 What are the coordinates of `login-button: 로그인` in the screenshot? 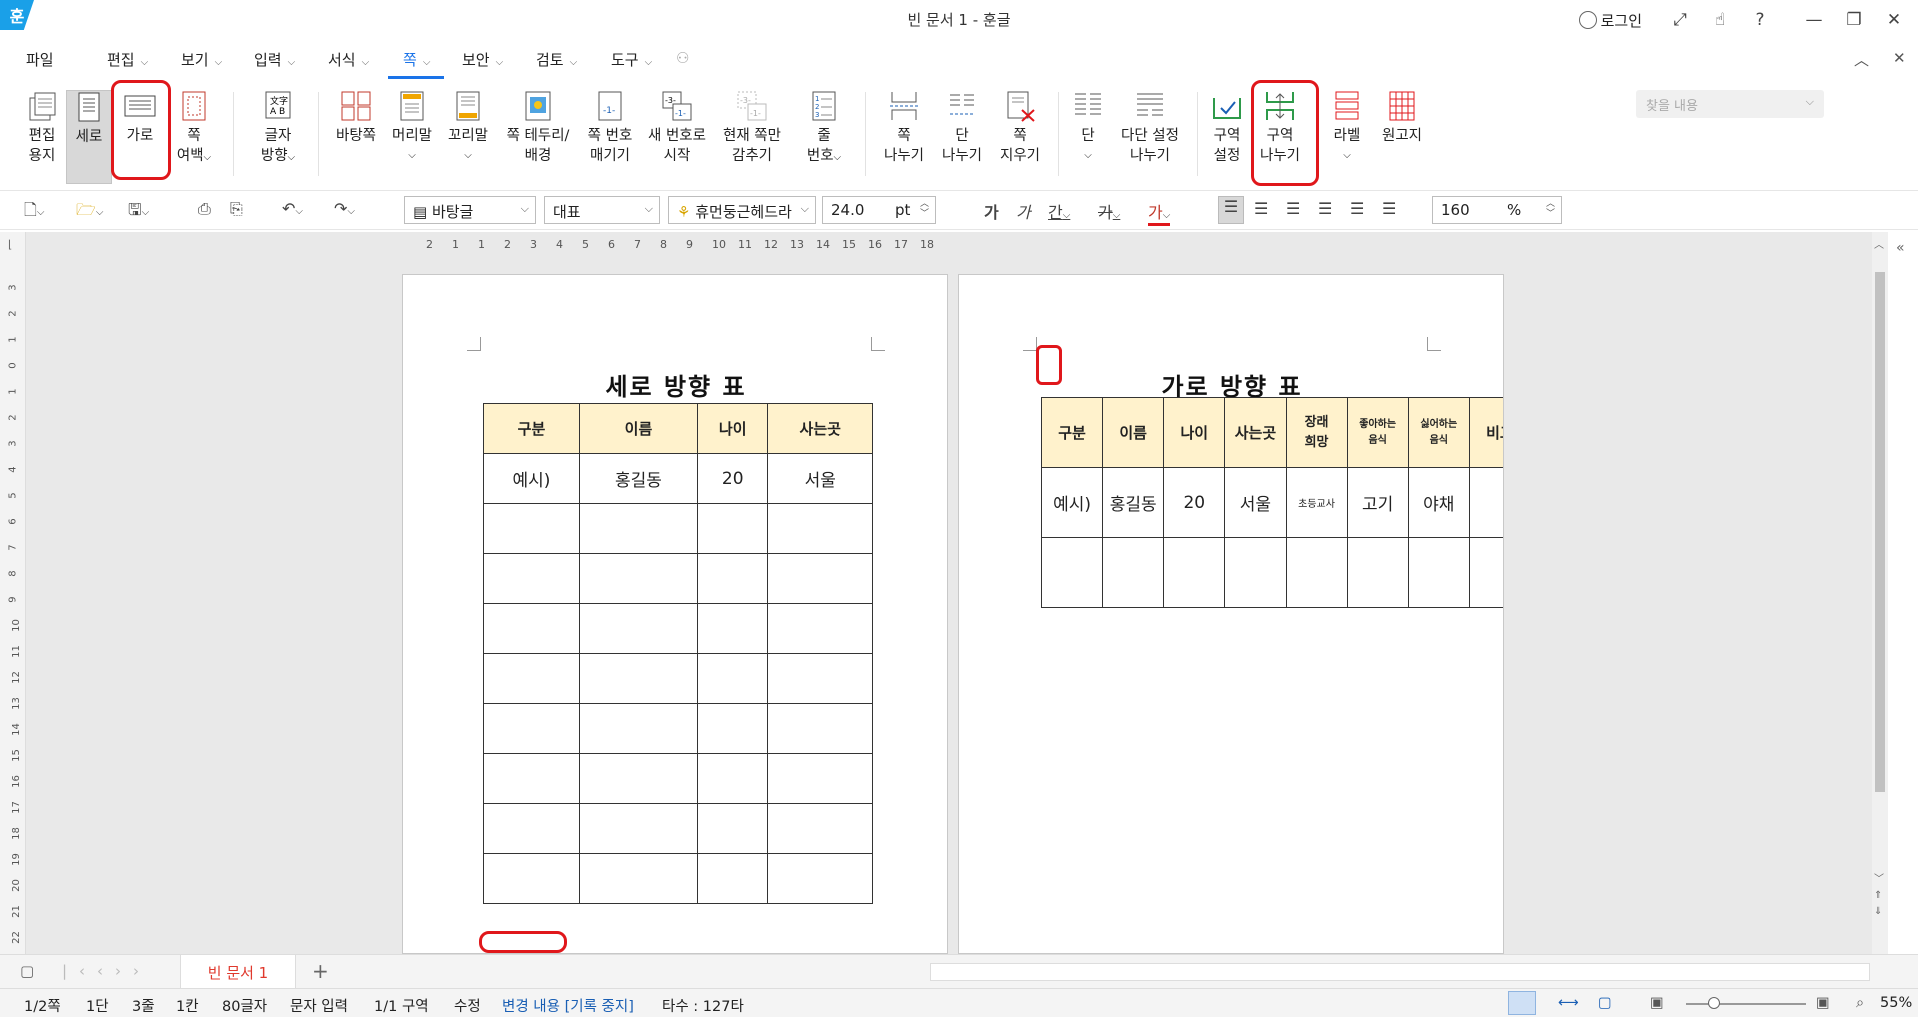 It's located at (1610, 20).